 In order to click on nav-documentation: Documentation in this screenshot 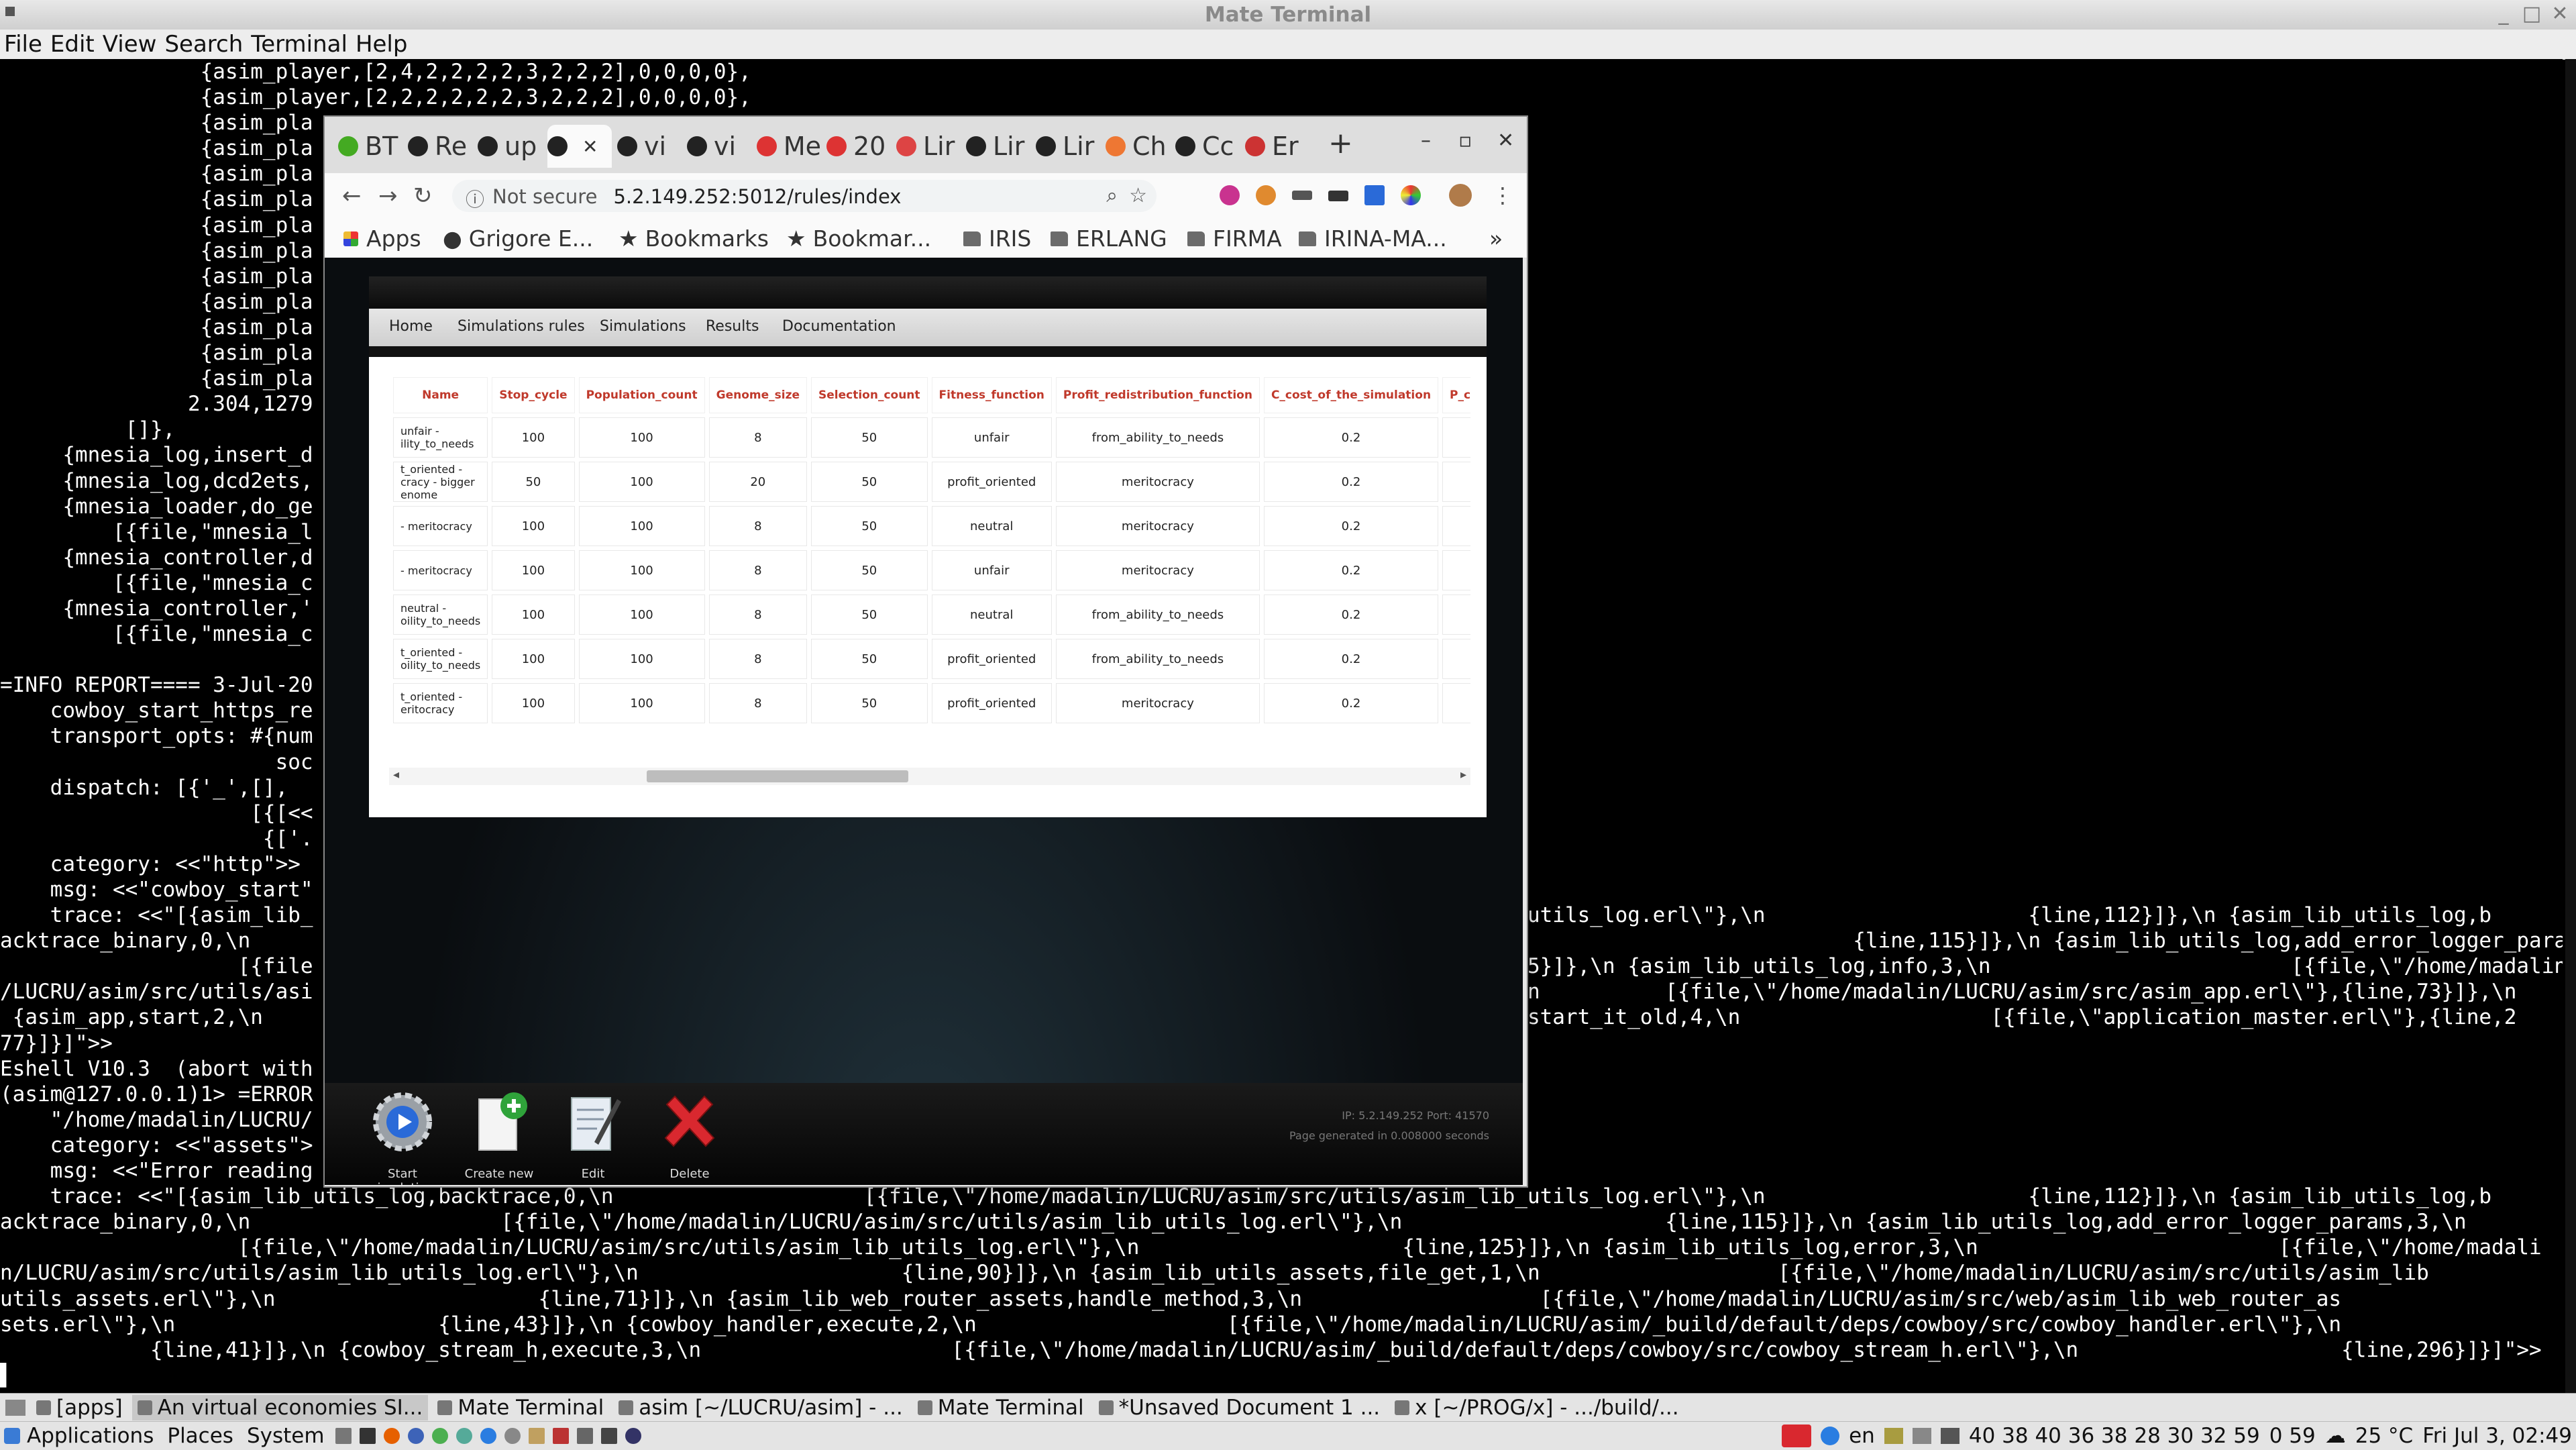, I will do `click(839, 326)`.